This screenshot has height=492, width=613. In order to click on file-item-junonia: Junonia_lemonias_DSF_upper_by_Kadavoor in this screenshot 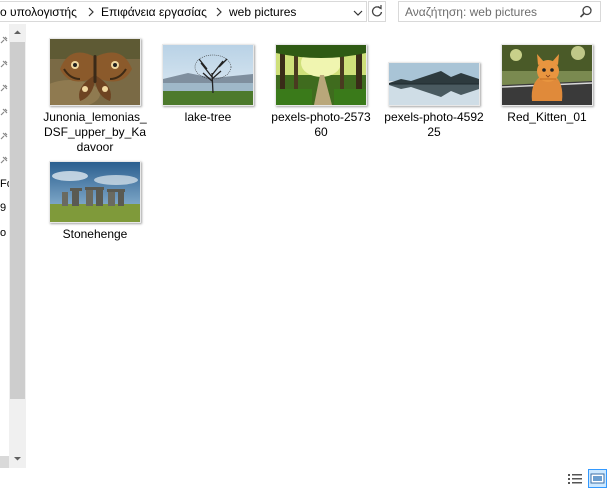, I will do `click(95, 96)`.